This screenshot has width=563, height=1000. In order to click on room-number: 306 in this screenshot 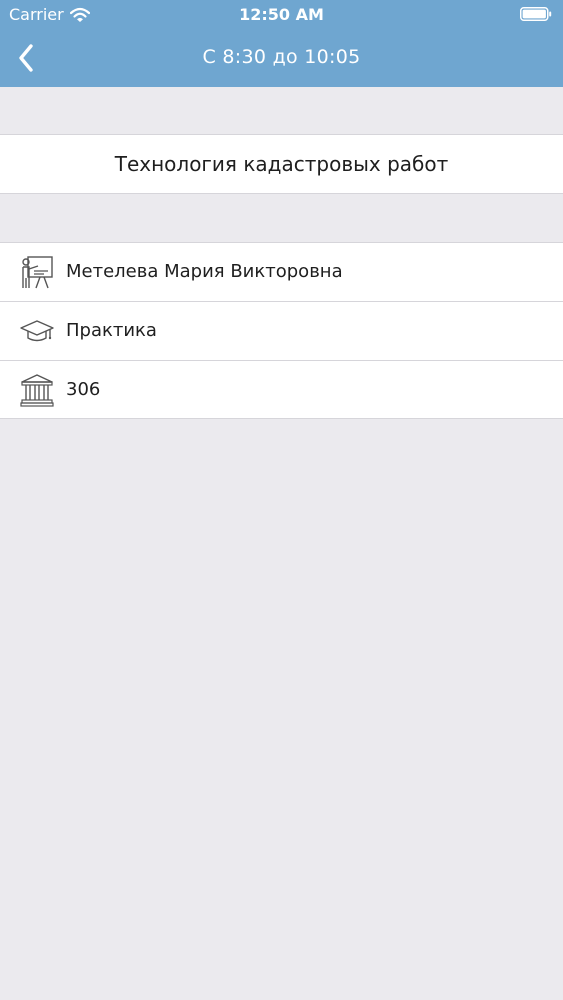, I will do `click(83, 389)`.